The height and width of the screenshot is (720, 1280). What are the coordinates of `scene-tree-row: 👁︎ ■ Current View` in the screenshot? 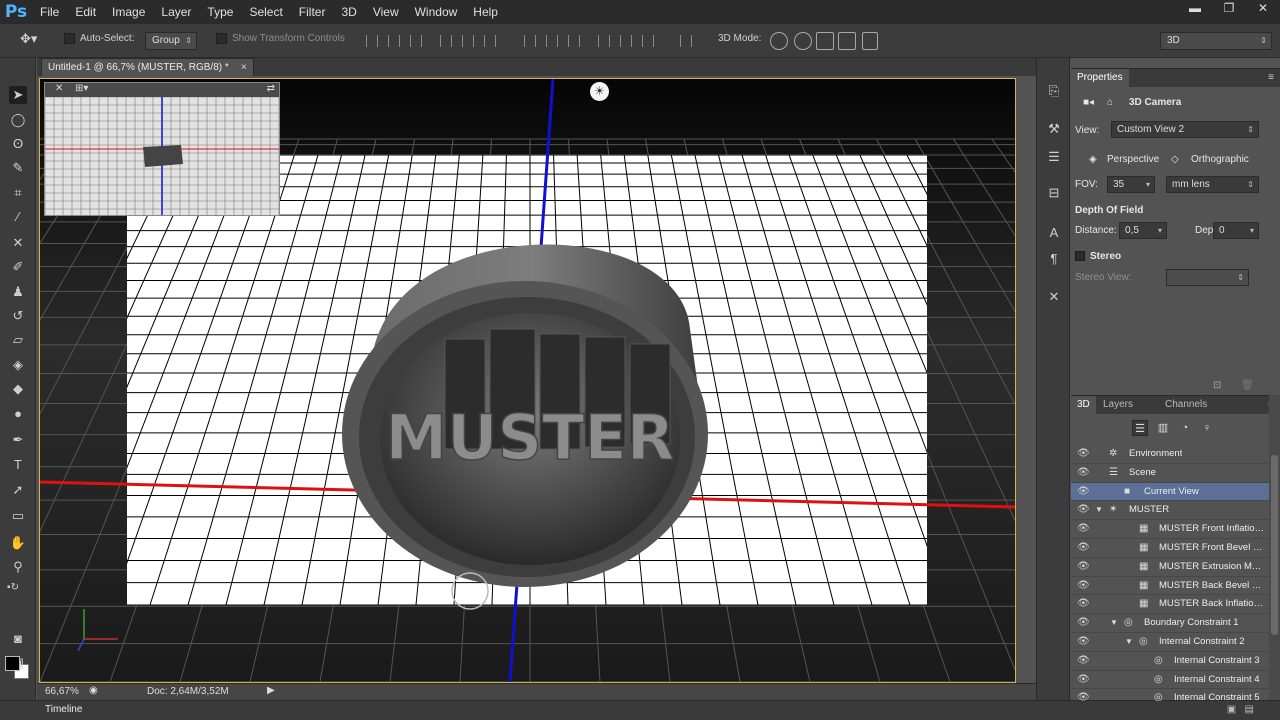 It's located at (1170, 492).